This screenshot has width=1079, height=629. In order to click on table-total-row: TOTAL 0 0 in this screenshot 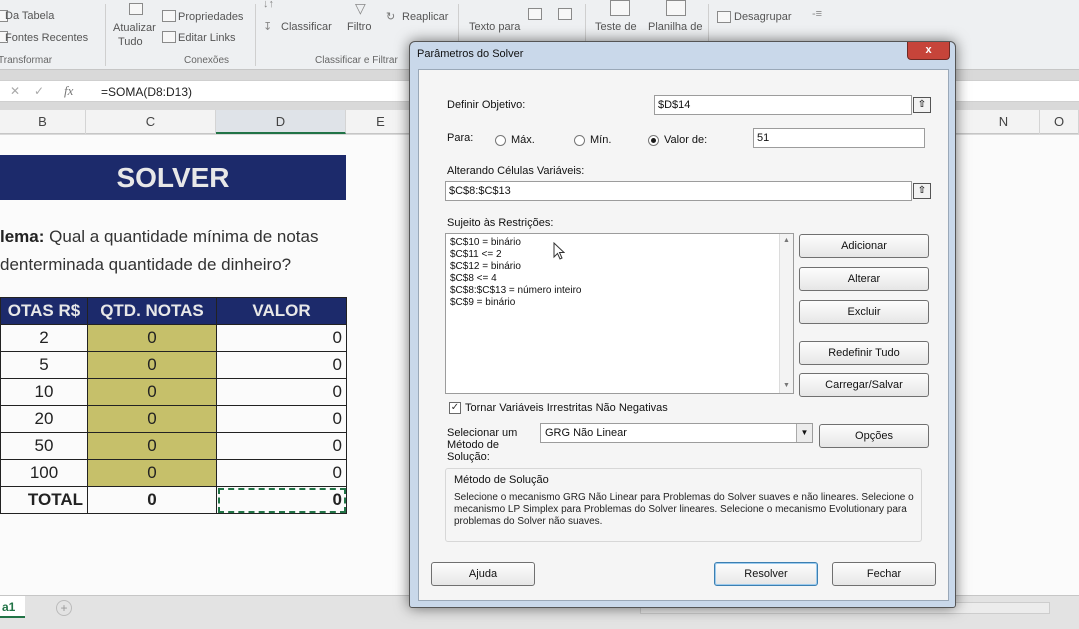, I will do `click(173, 500)`.